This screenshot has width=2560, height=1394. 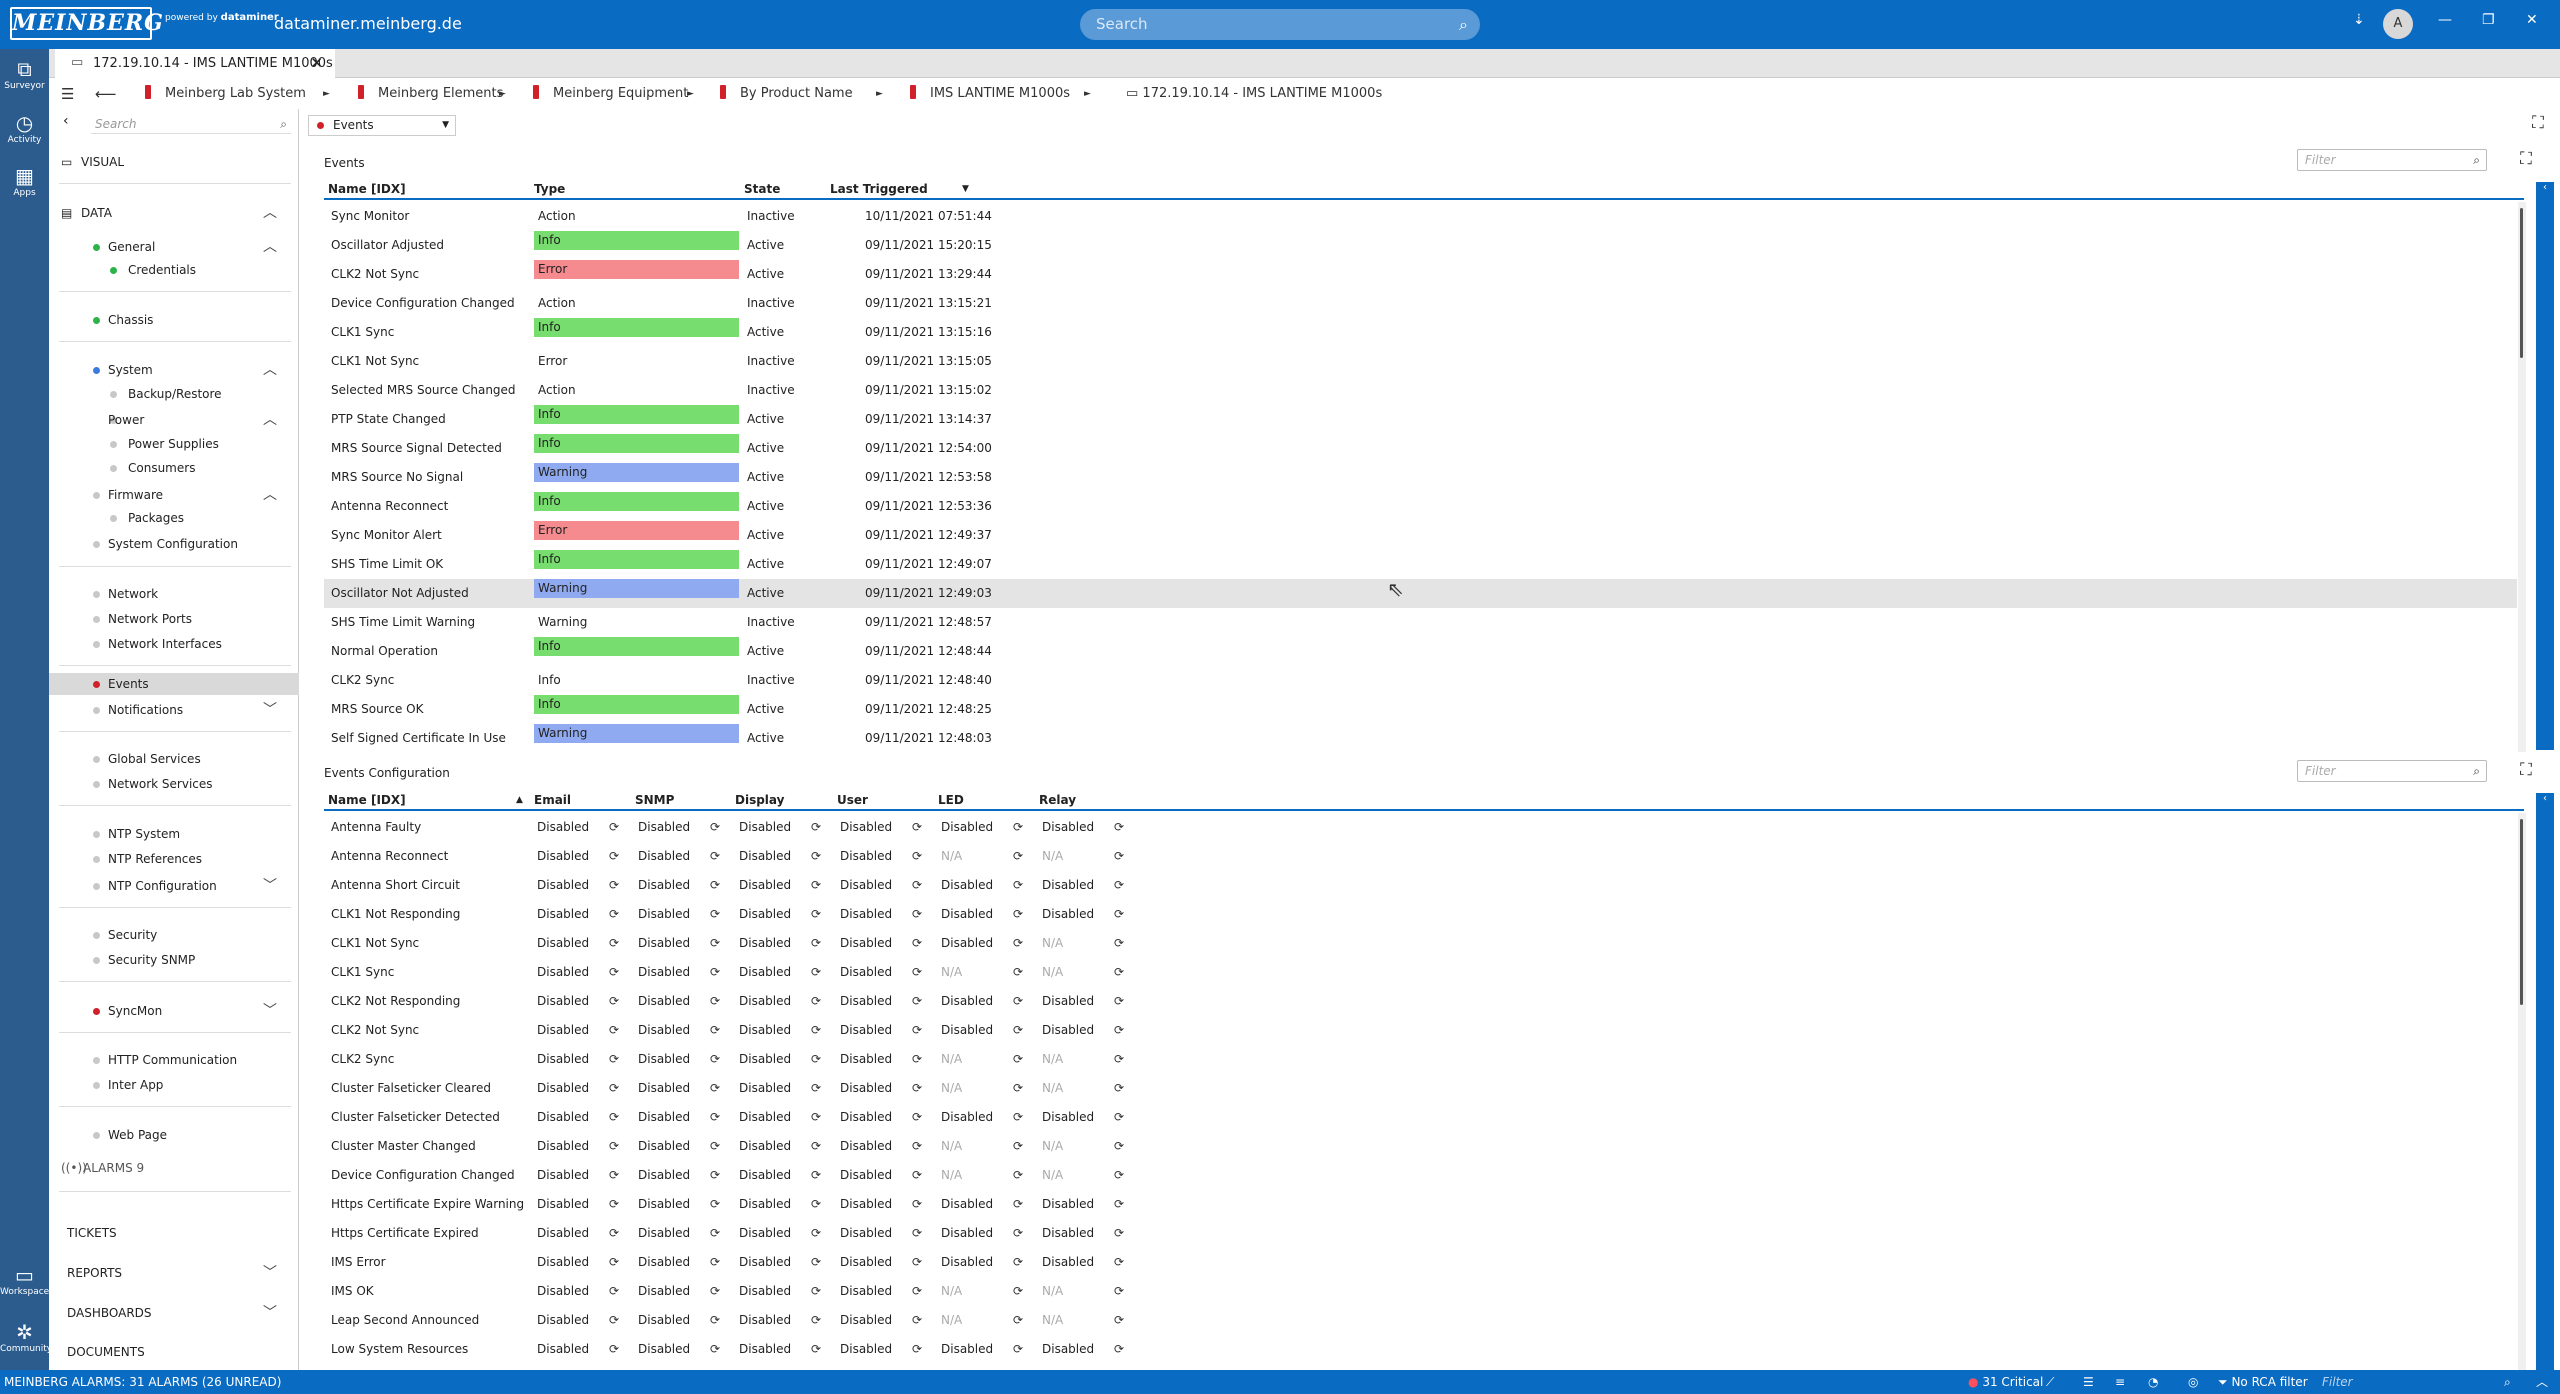 I want to click on nav-search-input: Search ⌕, so click(x=191, y=124).